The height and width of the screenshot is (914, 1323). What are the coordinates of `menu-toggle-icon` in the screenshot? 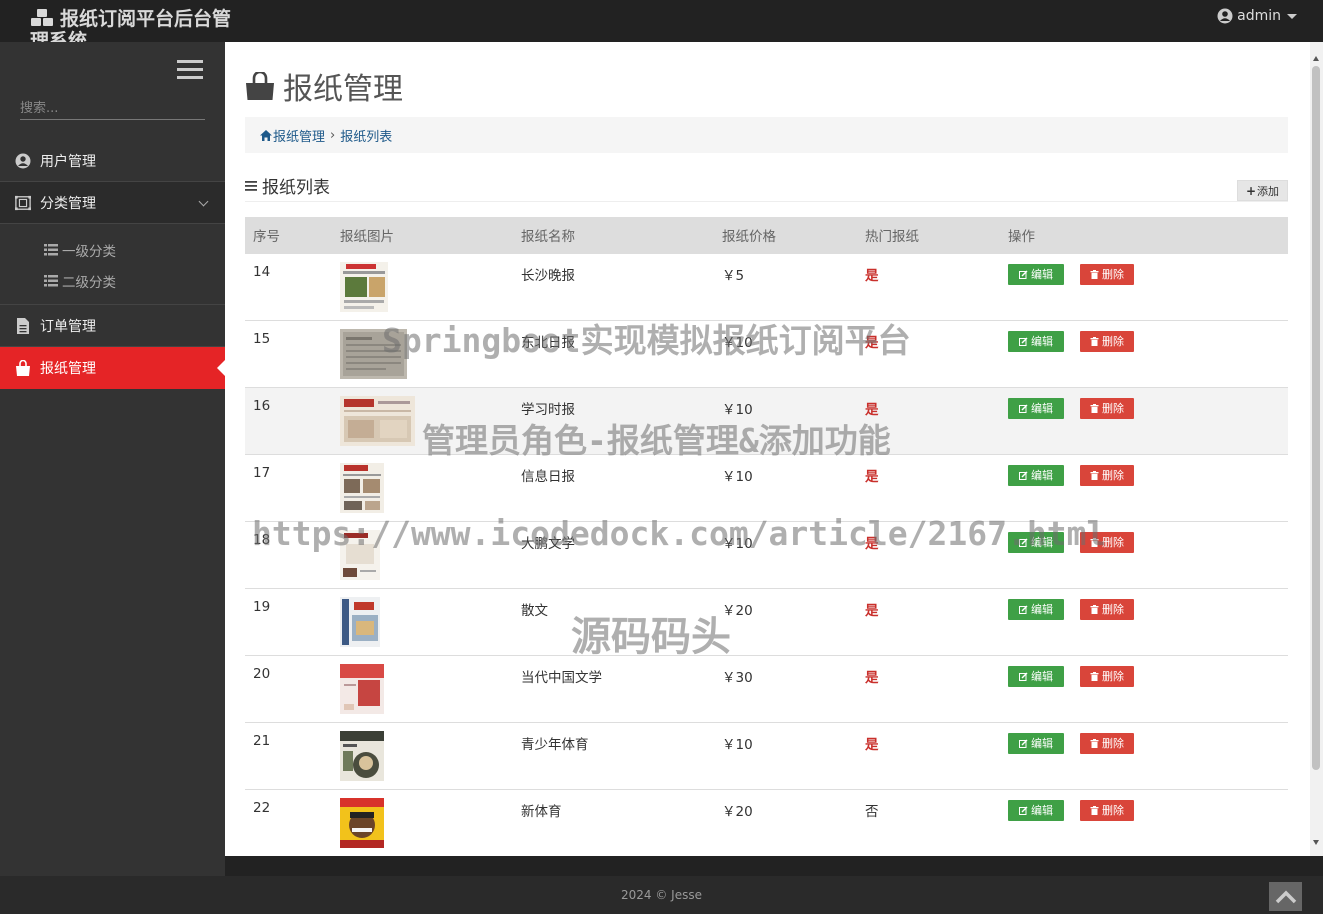 It's located at (190, 70).